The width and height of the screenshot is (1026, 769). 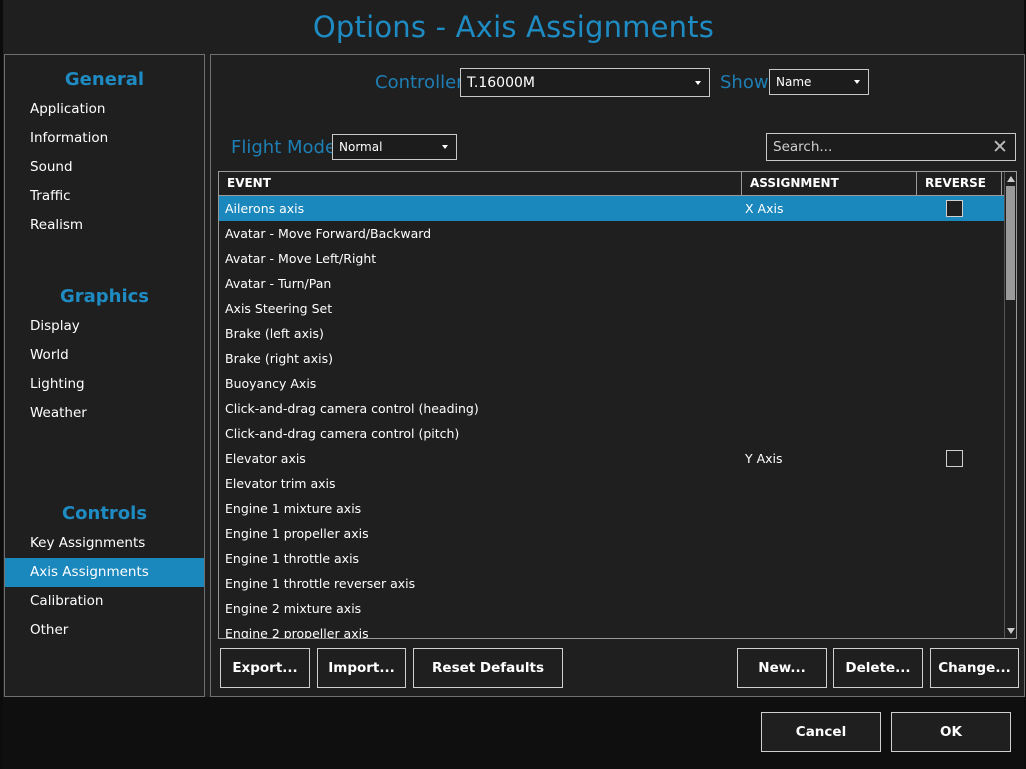 I want to click on event-cell: Engine 1 throttle reverser axis, so click(x=320, y=583).